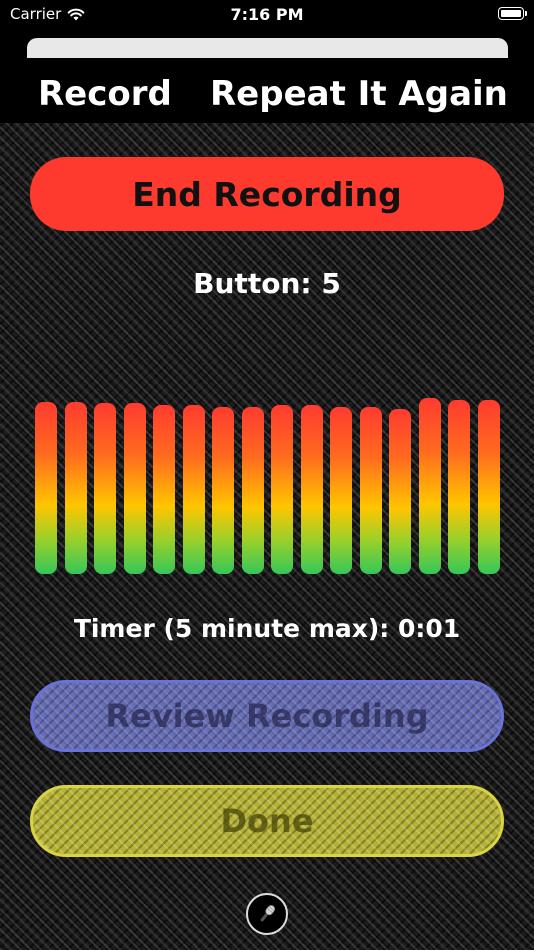  I want to click on status-bar: Carrier 7:16 PM, so click(267, 15).